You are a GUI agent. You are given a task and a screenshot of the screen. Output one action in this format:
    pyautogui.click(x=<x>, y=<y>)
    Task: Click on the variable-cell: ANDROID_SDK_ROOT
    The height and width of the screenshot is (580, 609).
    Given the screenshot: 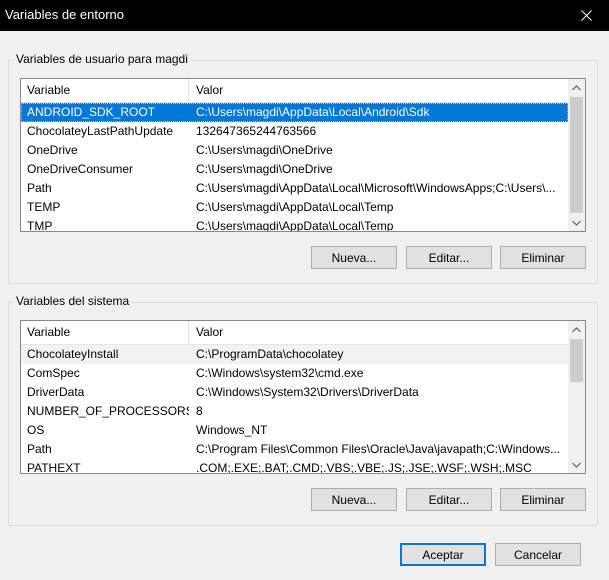 What is the action you would take?
    pyautogui.click(x=91, y=112)
    